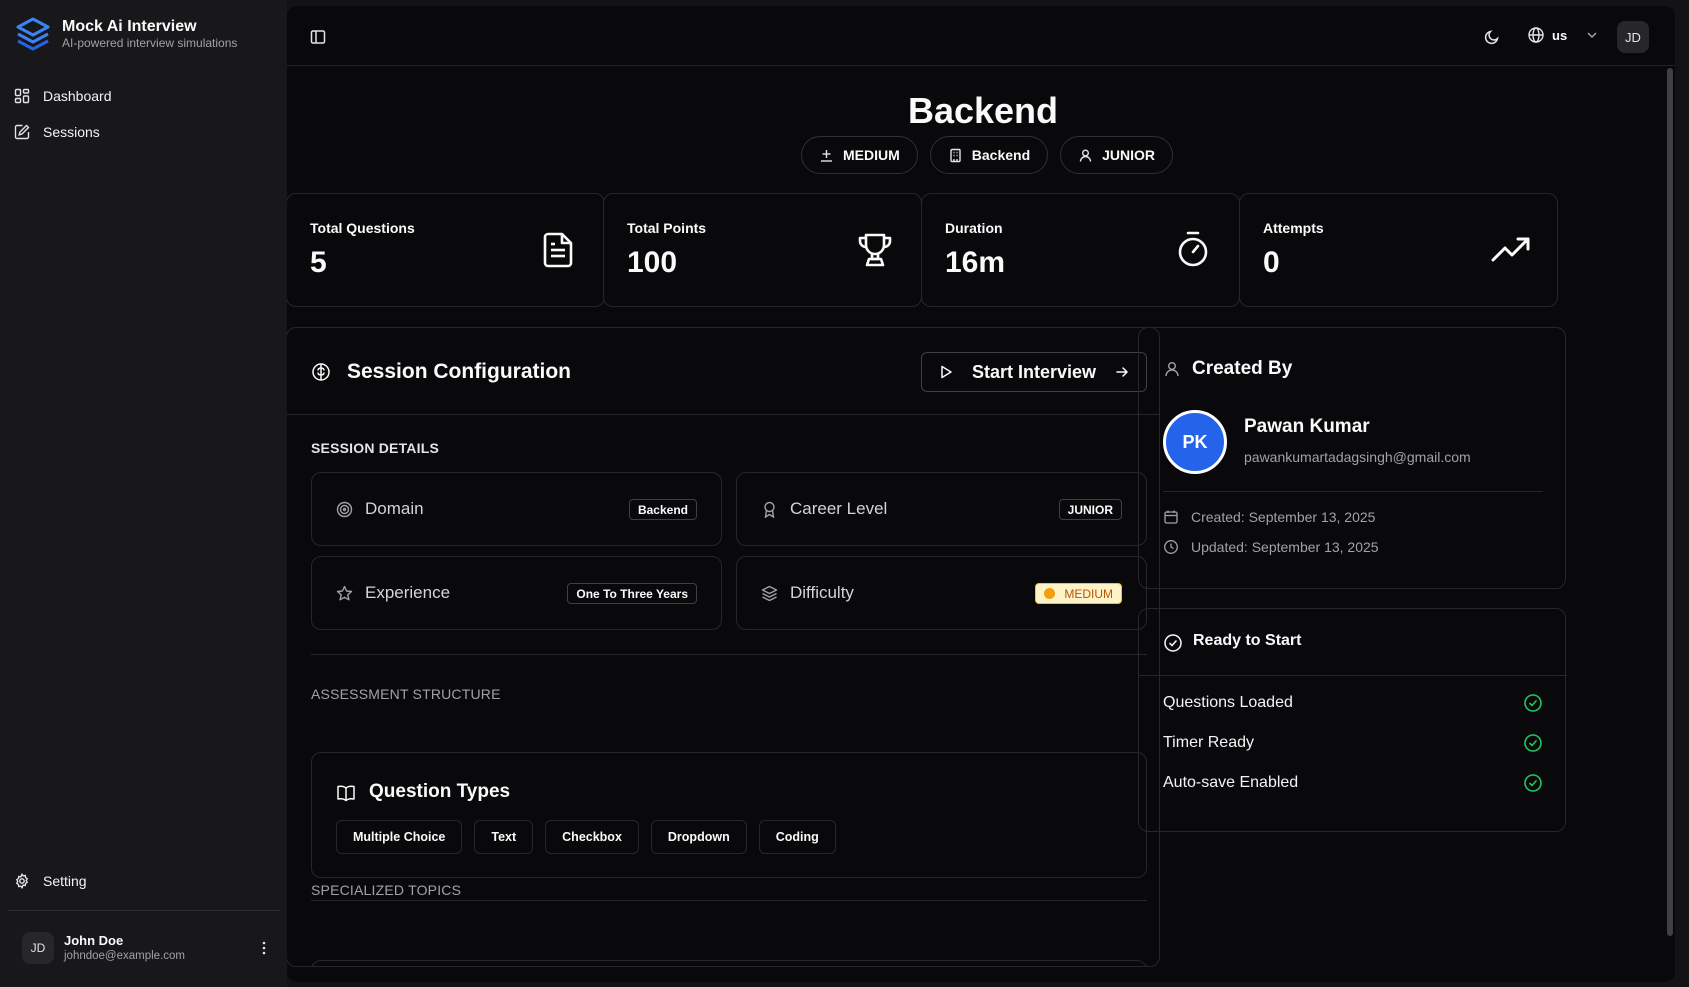 This screenshot has height=987, width=1689. What do you see at coordinates (769, 593) in the screenshot?
I see `layers-icon` at bounding box center [769, 593].